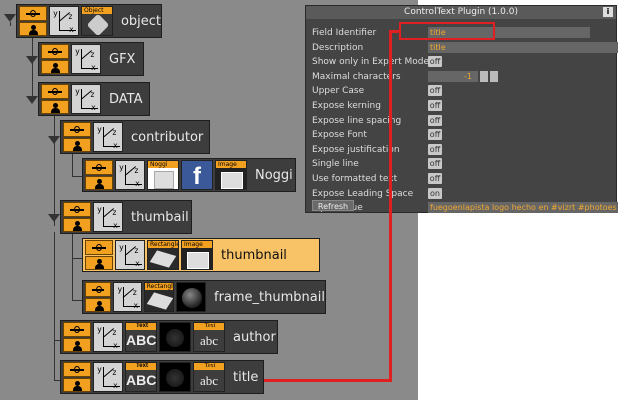 This screenshot has height=400, width=620. What do you see at coordinates (141, 21) in the screenshot?
I see `tree-node-label: object` at bounding box center [141, 21].